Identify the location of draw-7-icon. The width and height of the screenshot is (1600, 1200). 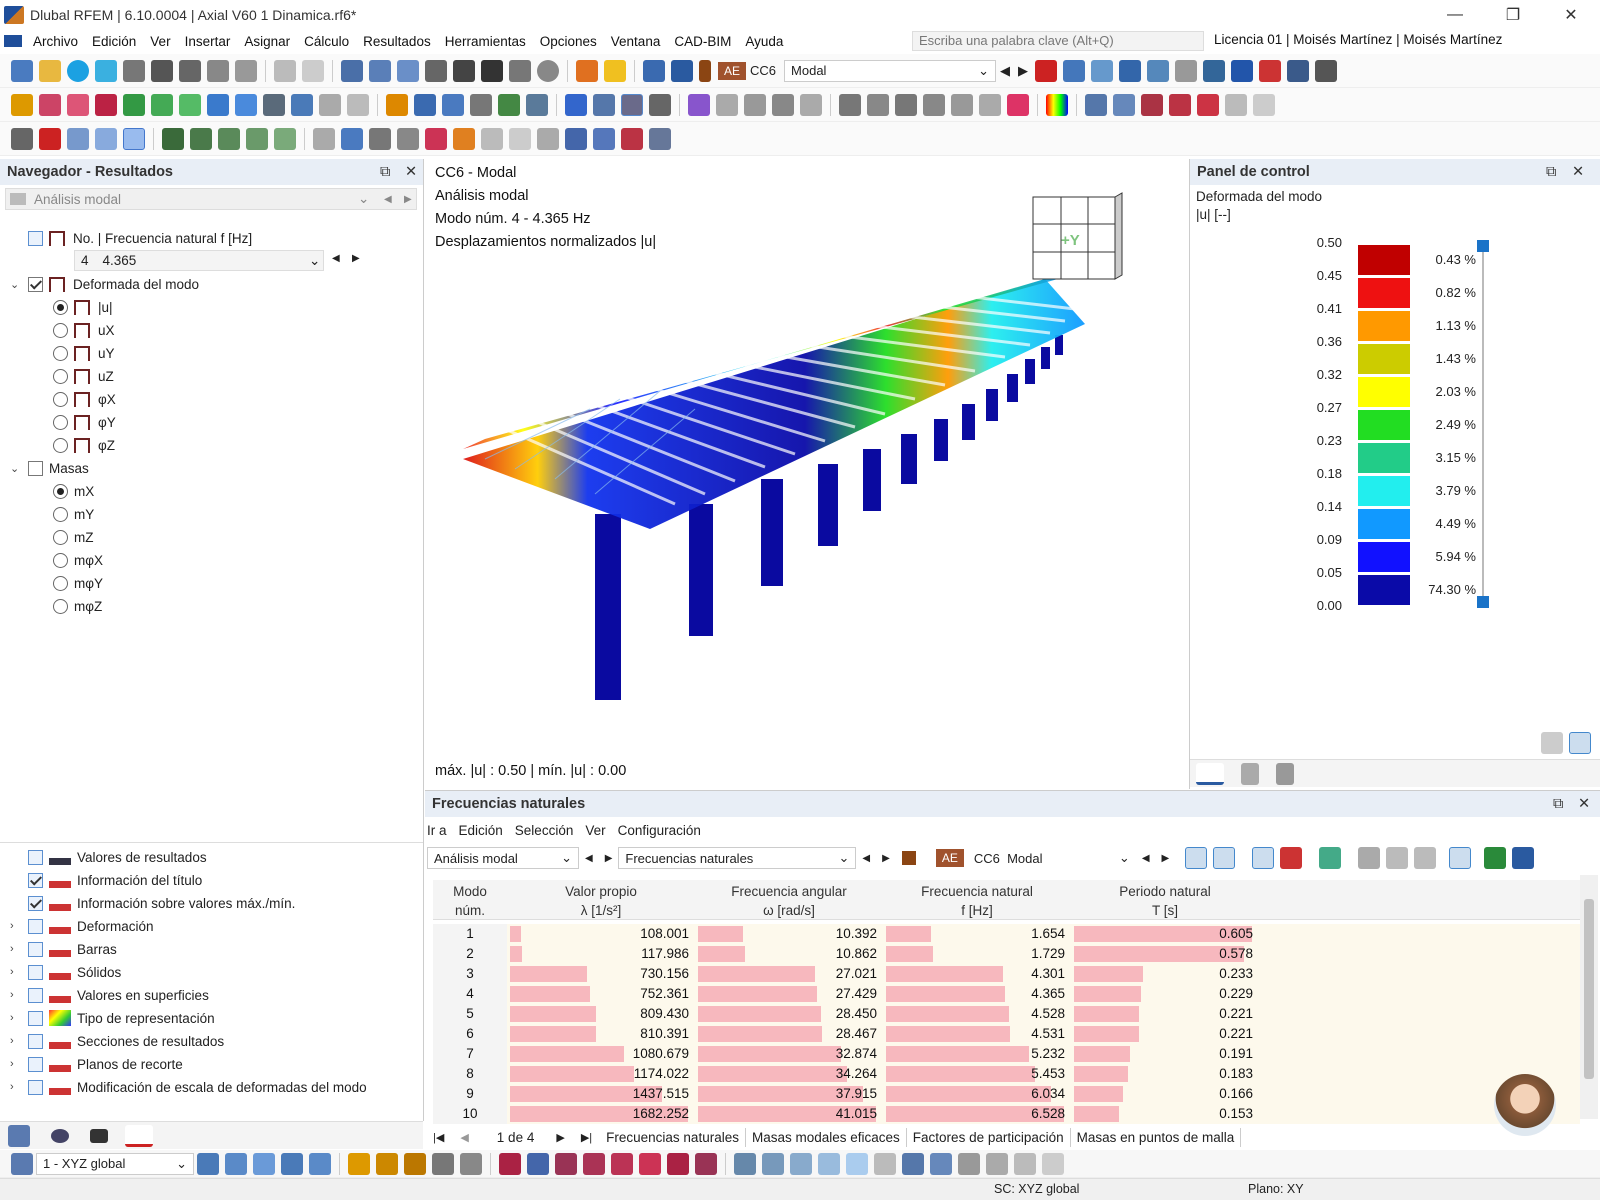
(678, 1163).